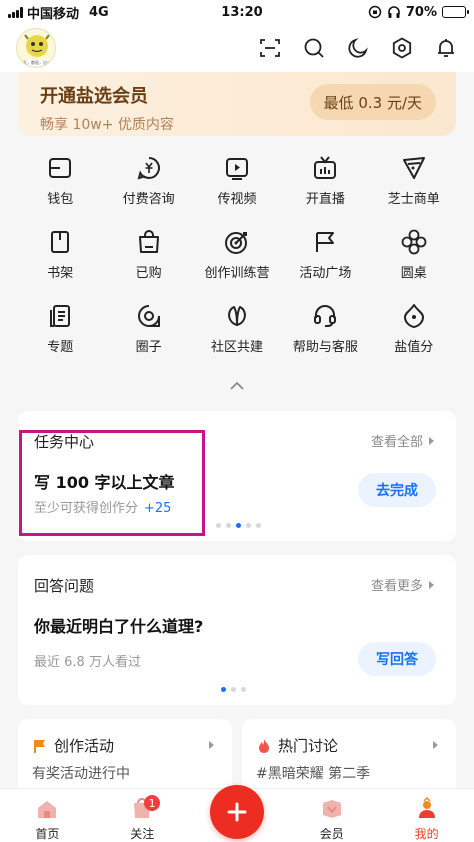 The height and width of the screenshot is (842, 474). Describe the element at coordinates (47, 834) in the screenshot. I see `tab-home-label: 首页` at that location.